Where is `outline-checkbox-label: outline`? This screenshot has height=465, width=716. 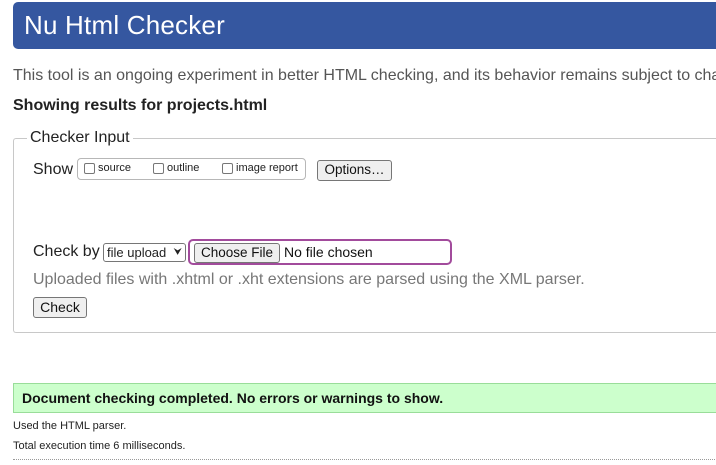 outline-checkbox-label: outline is located at coordinates (183, 168).